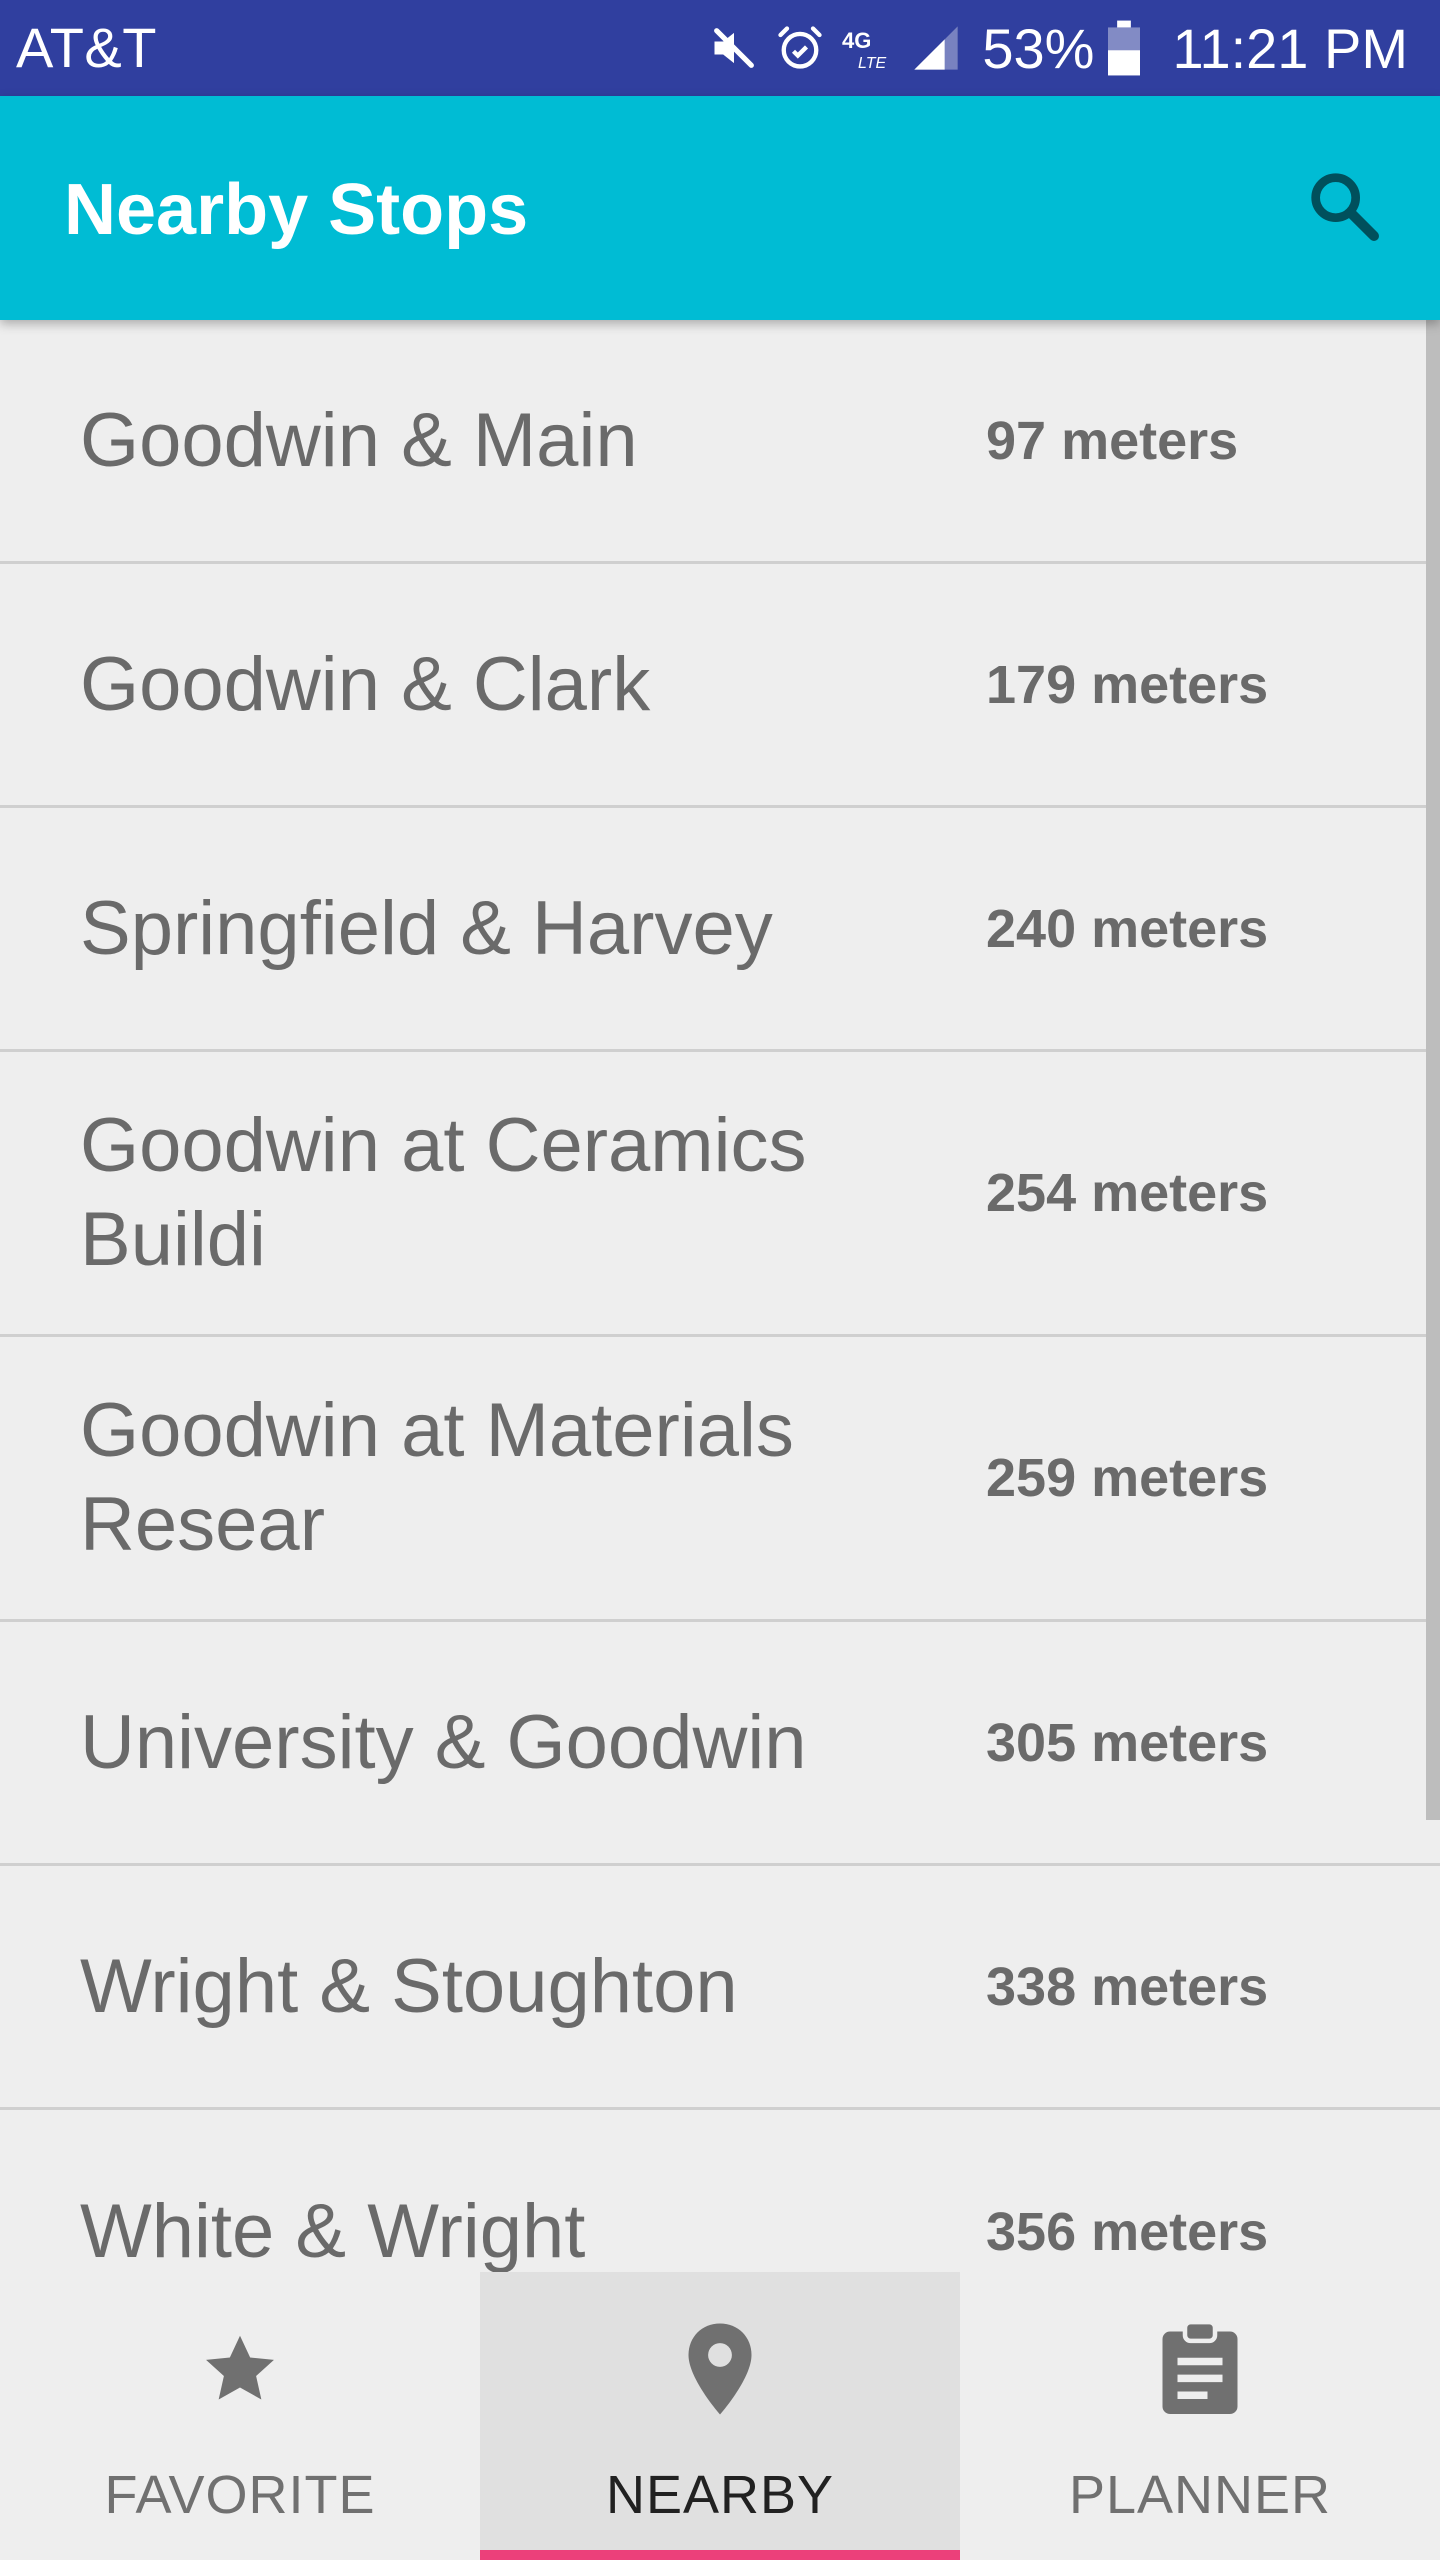 This screenshot has width=1440, height=2560. I want to click on list-item: Wright & Stoughton 338 meters, so click(720, 1988).